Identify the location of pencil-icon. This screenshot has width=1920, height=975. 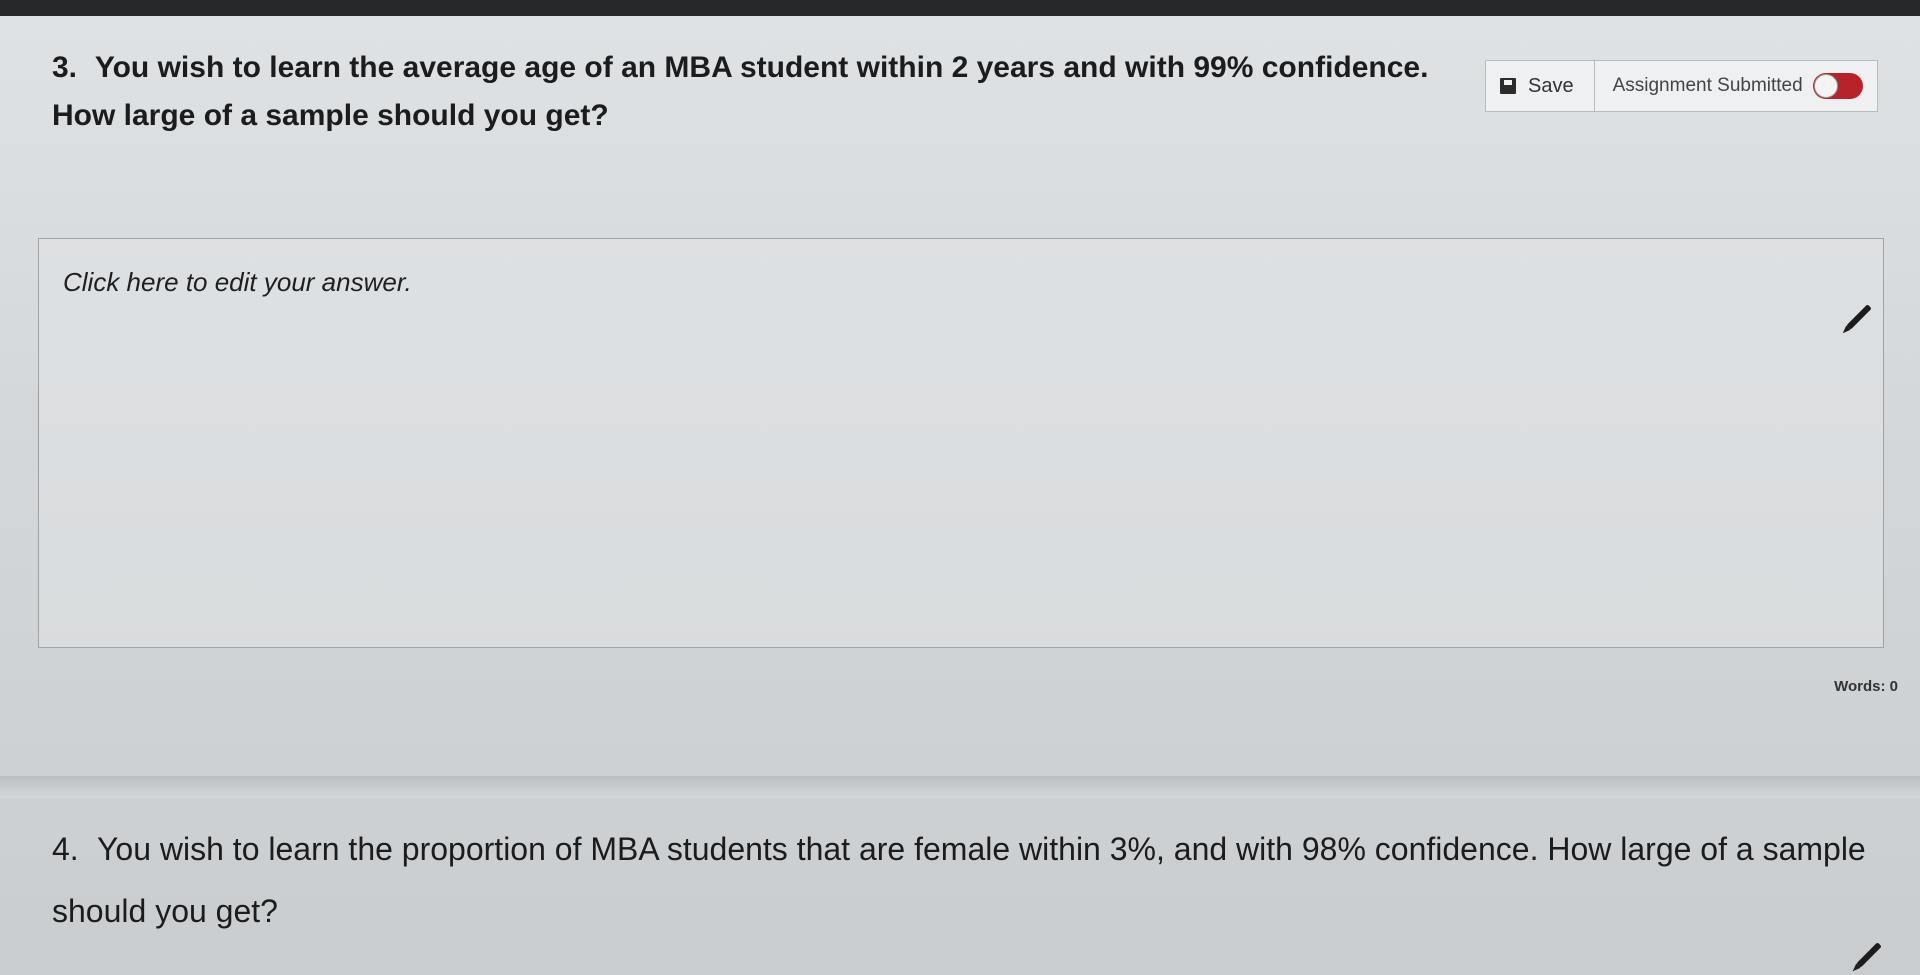
(1869, 955).